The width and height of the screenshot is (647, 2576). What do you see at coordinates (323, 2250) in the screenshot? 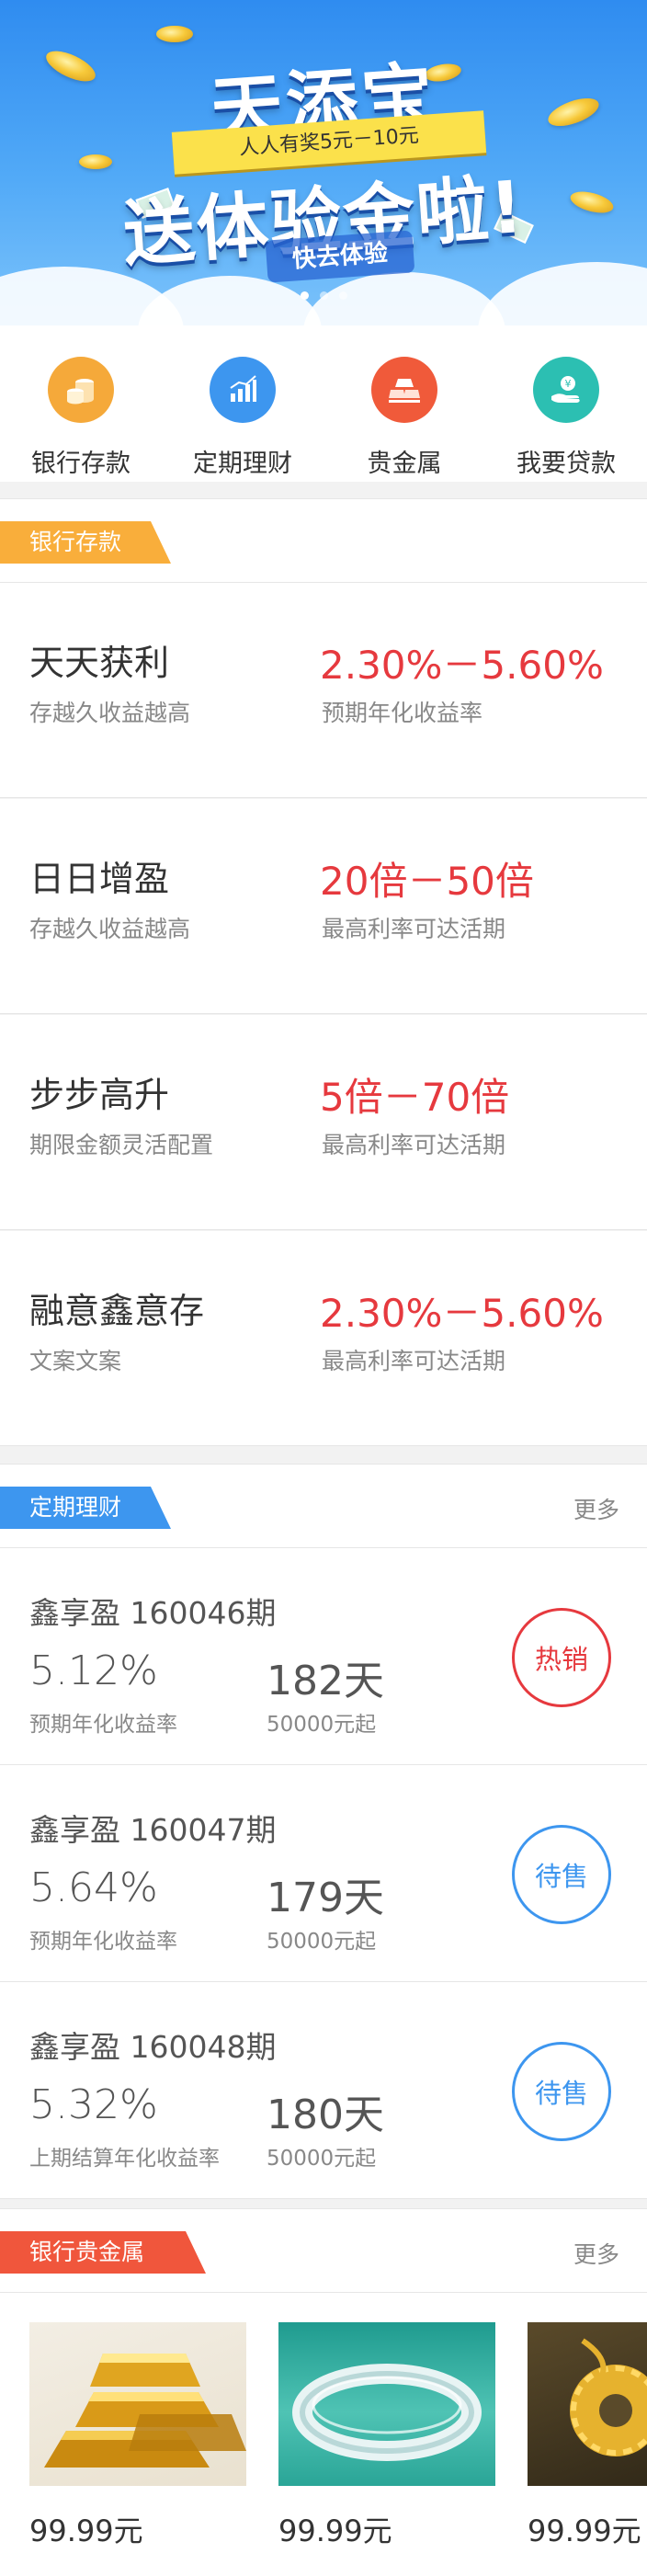
I see `metal-section-header: 银行贵金属 更多` at bounding box center [323, 2250].